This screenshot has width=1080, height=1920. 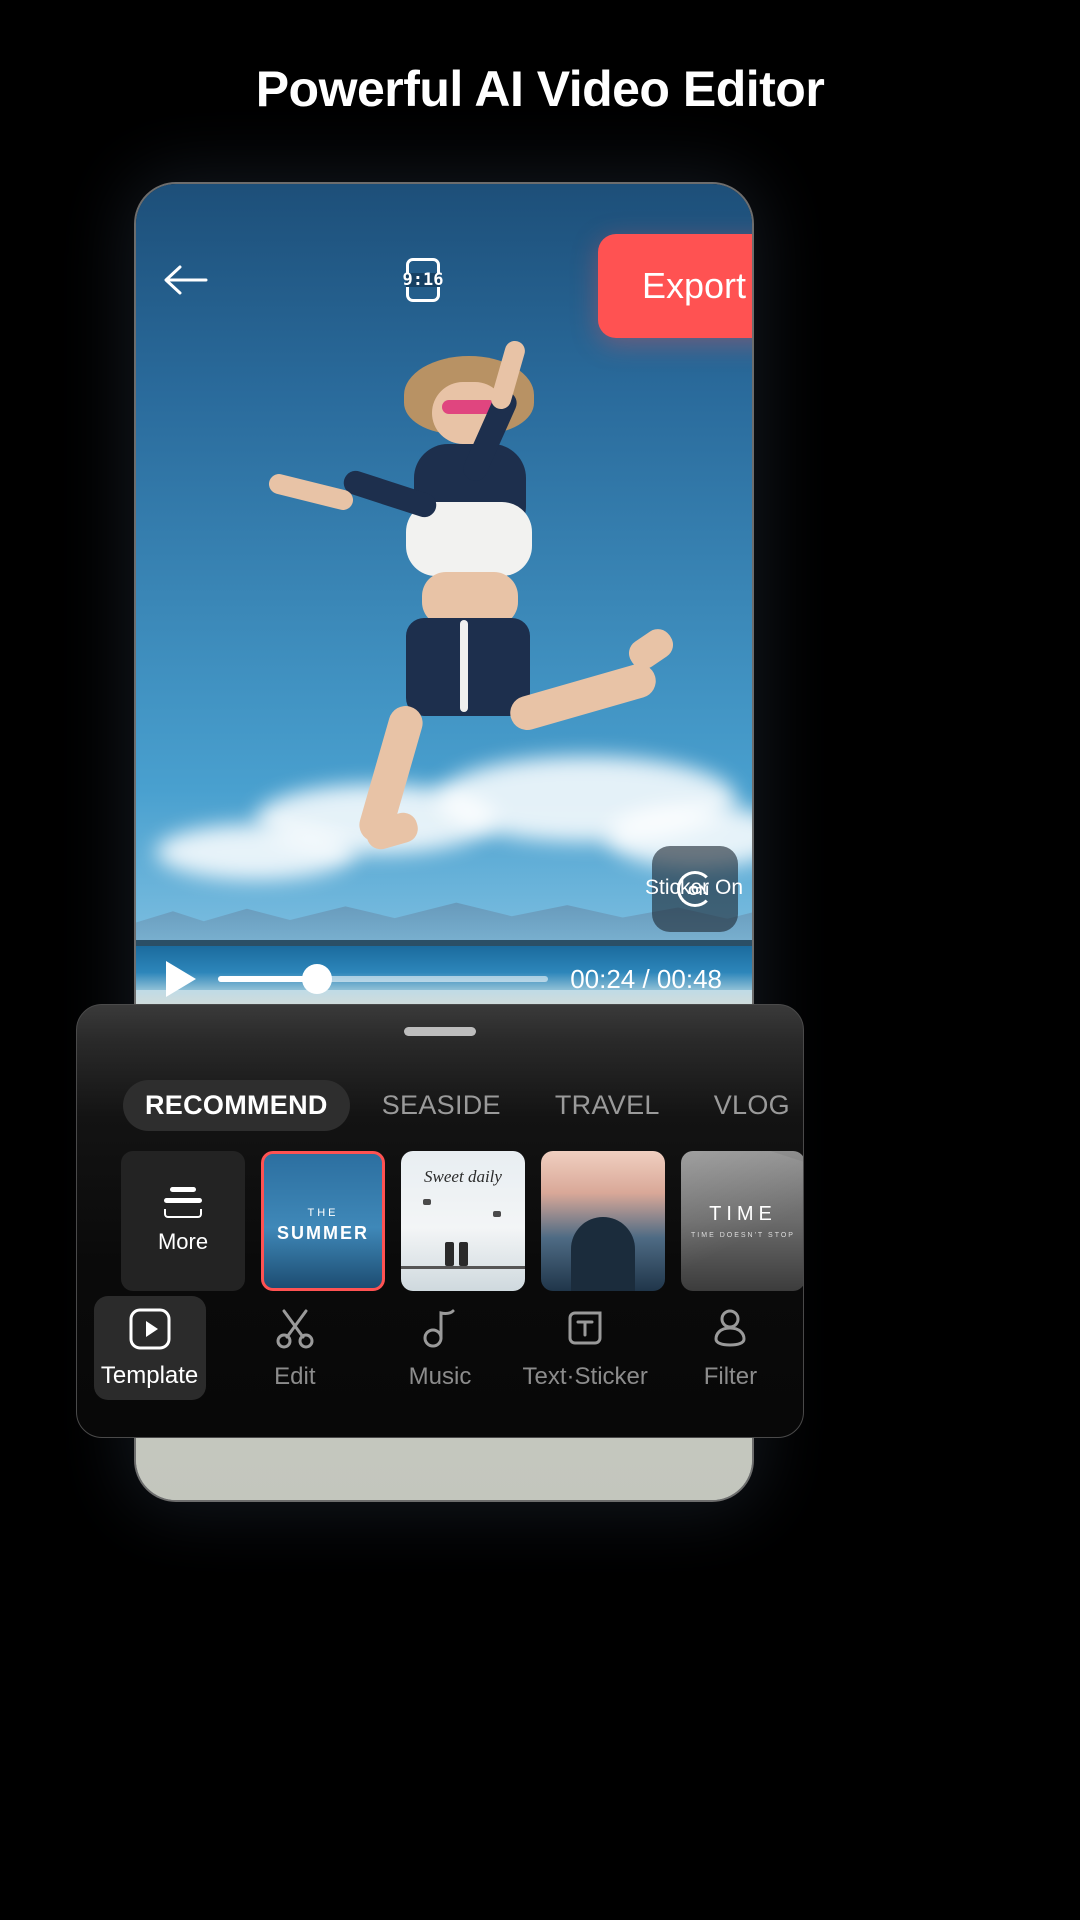 What do you see at coordinates (295, 1376) in the screenshot?
I see `nav-label: Edit` at bounding box center [295, 1376].